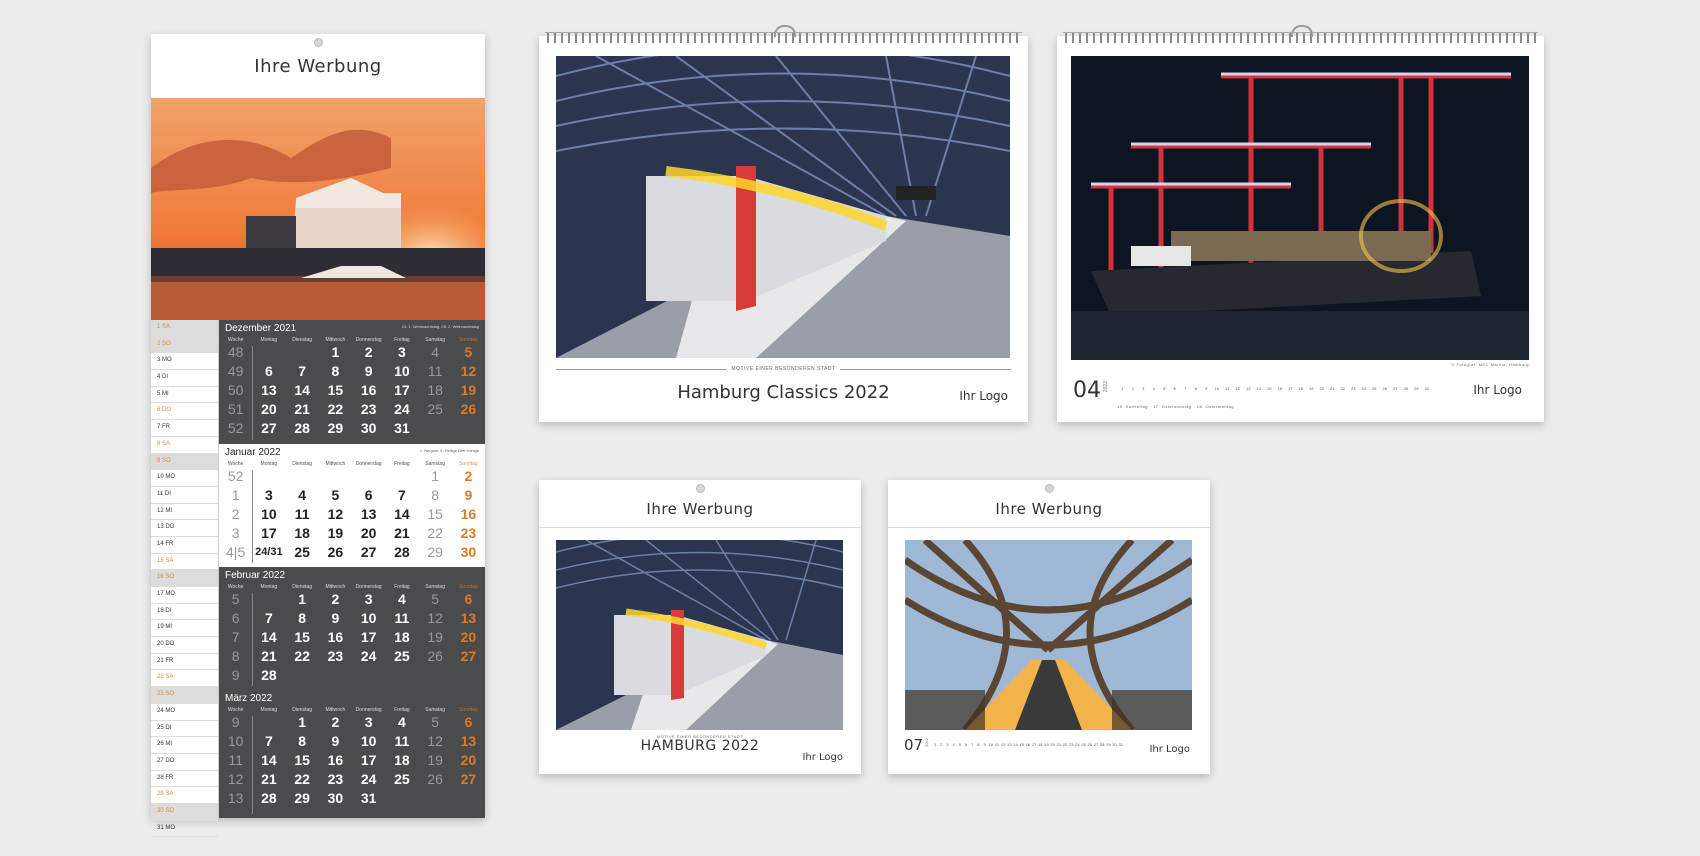 The height and width of the screenshot is (856, 1700). Describe the element at coordinates (184, 645) in the screenshot. I see `day-list-entry: 20 DO` at that location.